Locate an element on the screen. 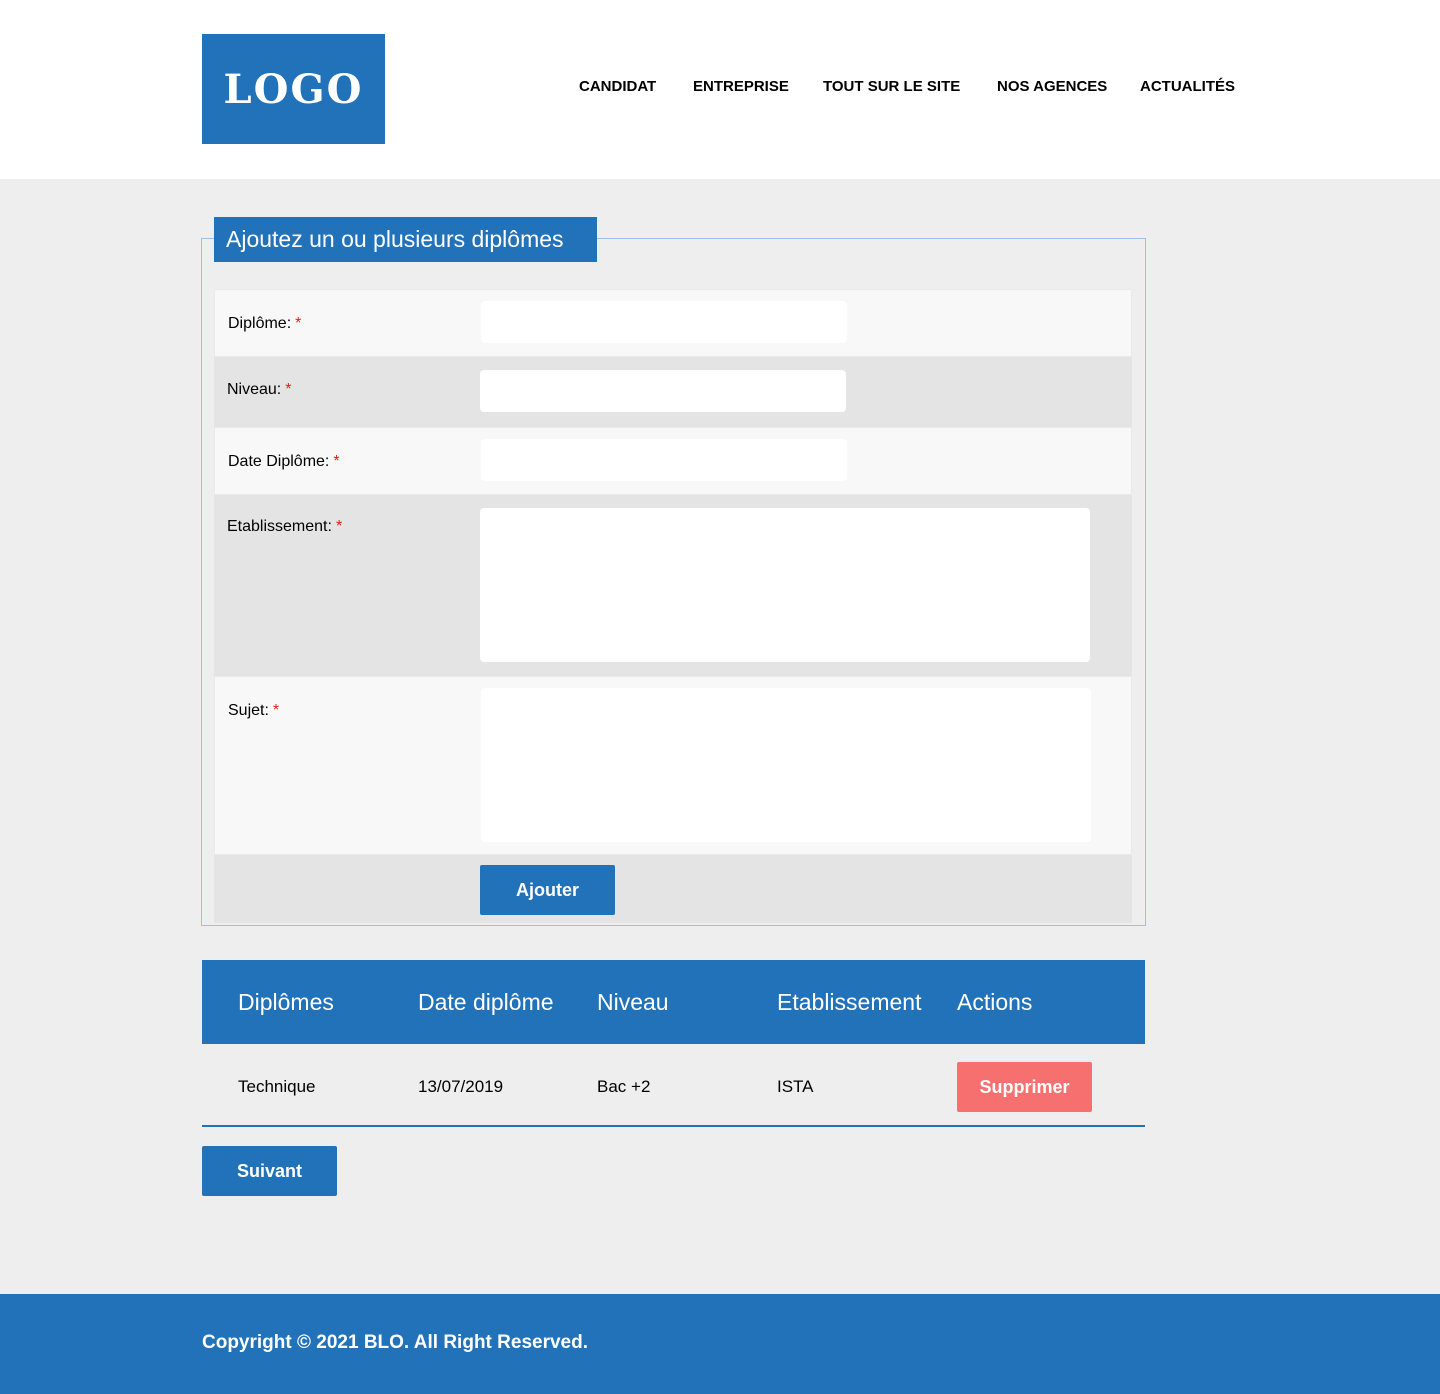  form-row-actions is located at coordinates (673, 889).